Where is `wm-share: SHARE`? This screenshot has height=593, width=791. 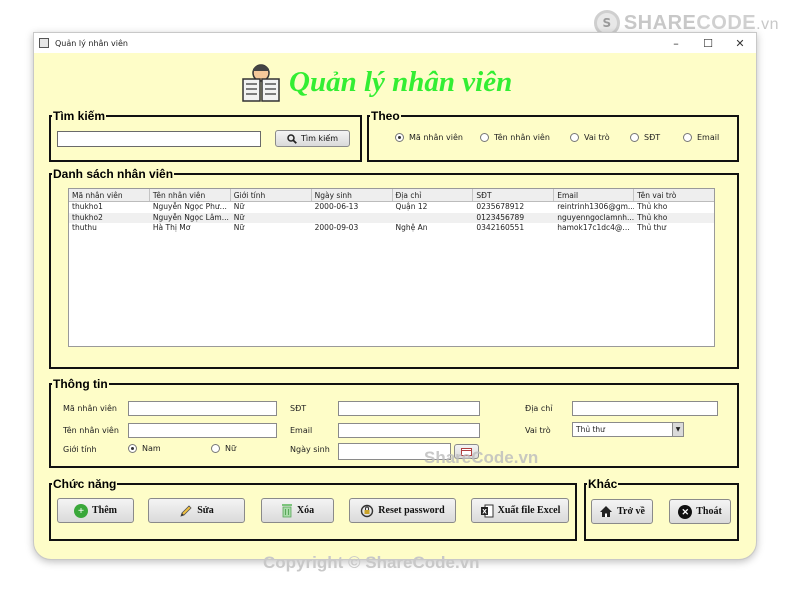
wm-share: SHARE is located at coordinates (660, 22).